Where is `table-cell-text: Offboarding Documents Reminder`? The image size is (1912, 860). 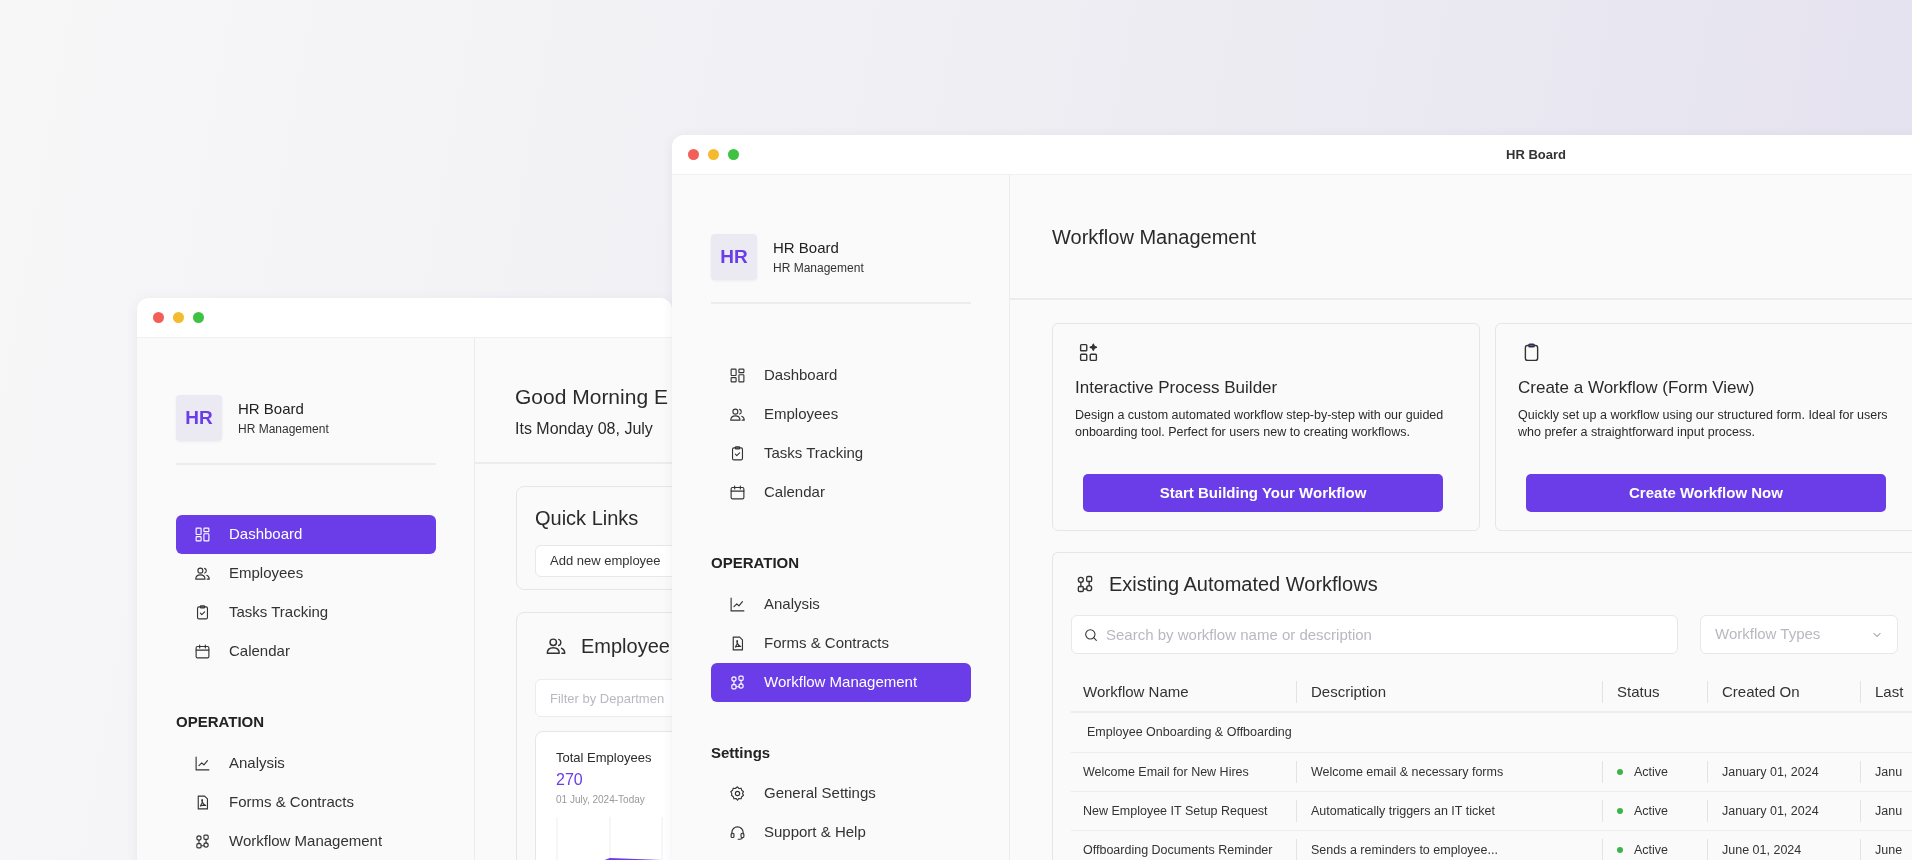
table-cell-text: Offboarding Documents Reminder is located at coordinates (1178, 850).